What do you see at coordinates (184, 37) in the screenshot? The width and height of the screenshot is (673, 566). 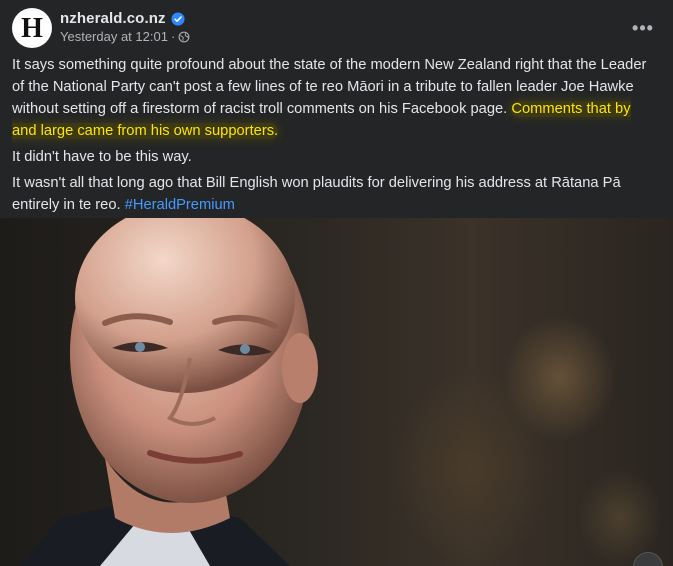 I see `globe-icon` at bounding box center [184, 37].